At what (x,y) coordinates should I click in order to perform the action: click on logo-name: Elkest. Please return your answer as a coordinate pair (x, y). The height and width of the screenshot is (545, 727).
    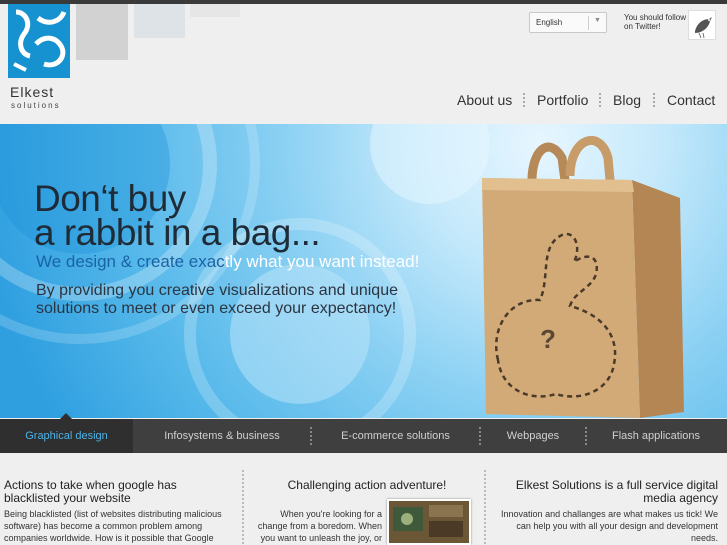
    Looking at the image, I should click on (32, 92).